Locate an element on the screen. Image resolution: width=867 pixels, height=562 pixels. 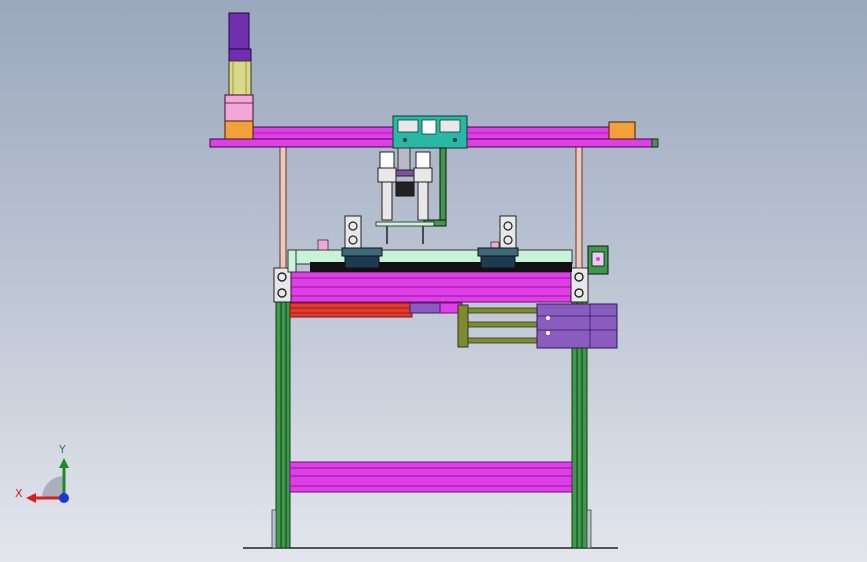
carriage-arm is located at coordinates (443, 187).